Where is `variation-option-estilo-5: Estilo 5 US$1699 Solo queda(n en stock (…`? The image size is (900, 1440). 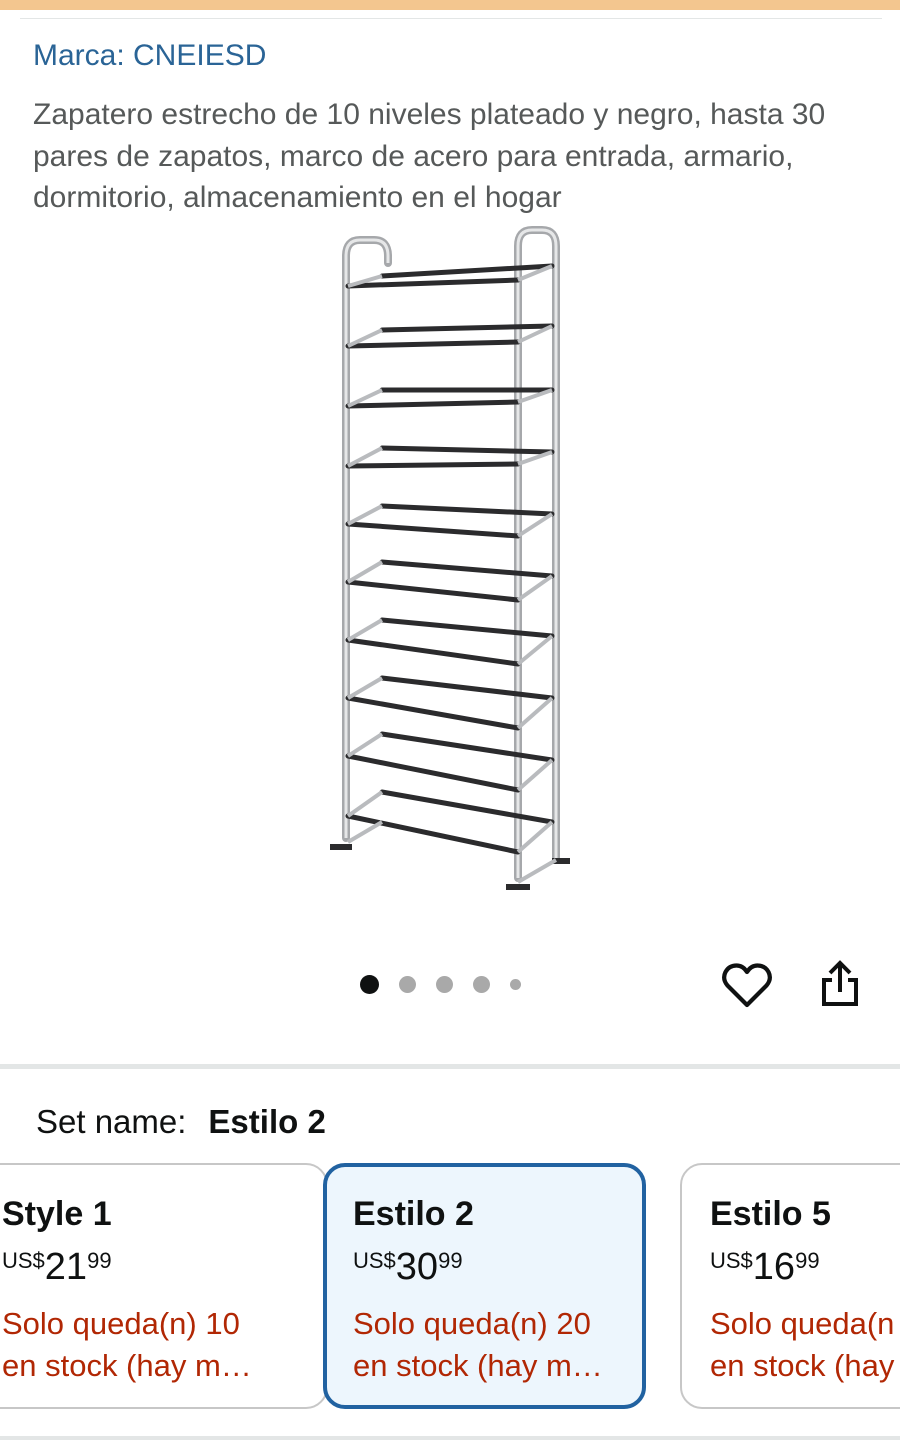
variation-option-estilo-5: Estilo 5 US$1699 Solo queda(n en stock (… is located at coordinates (790, 1286).